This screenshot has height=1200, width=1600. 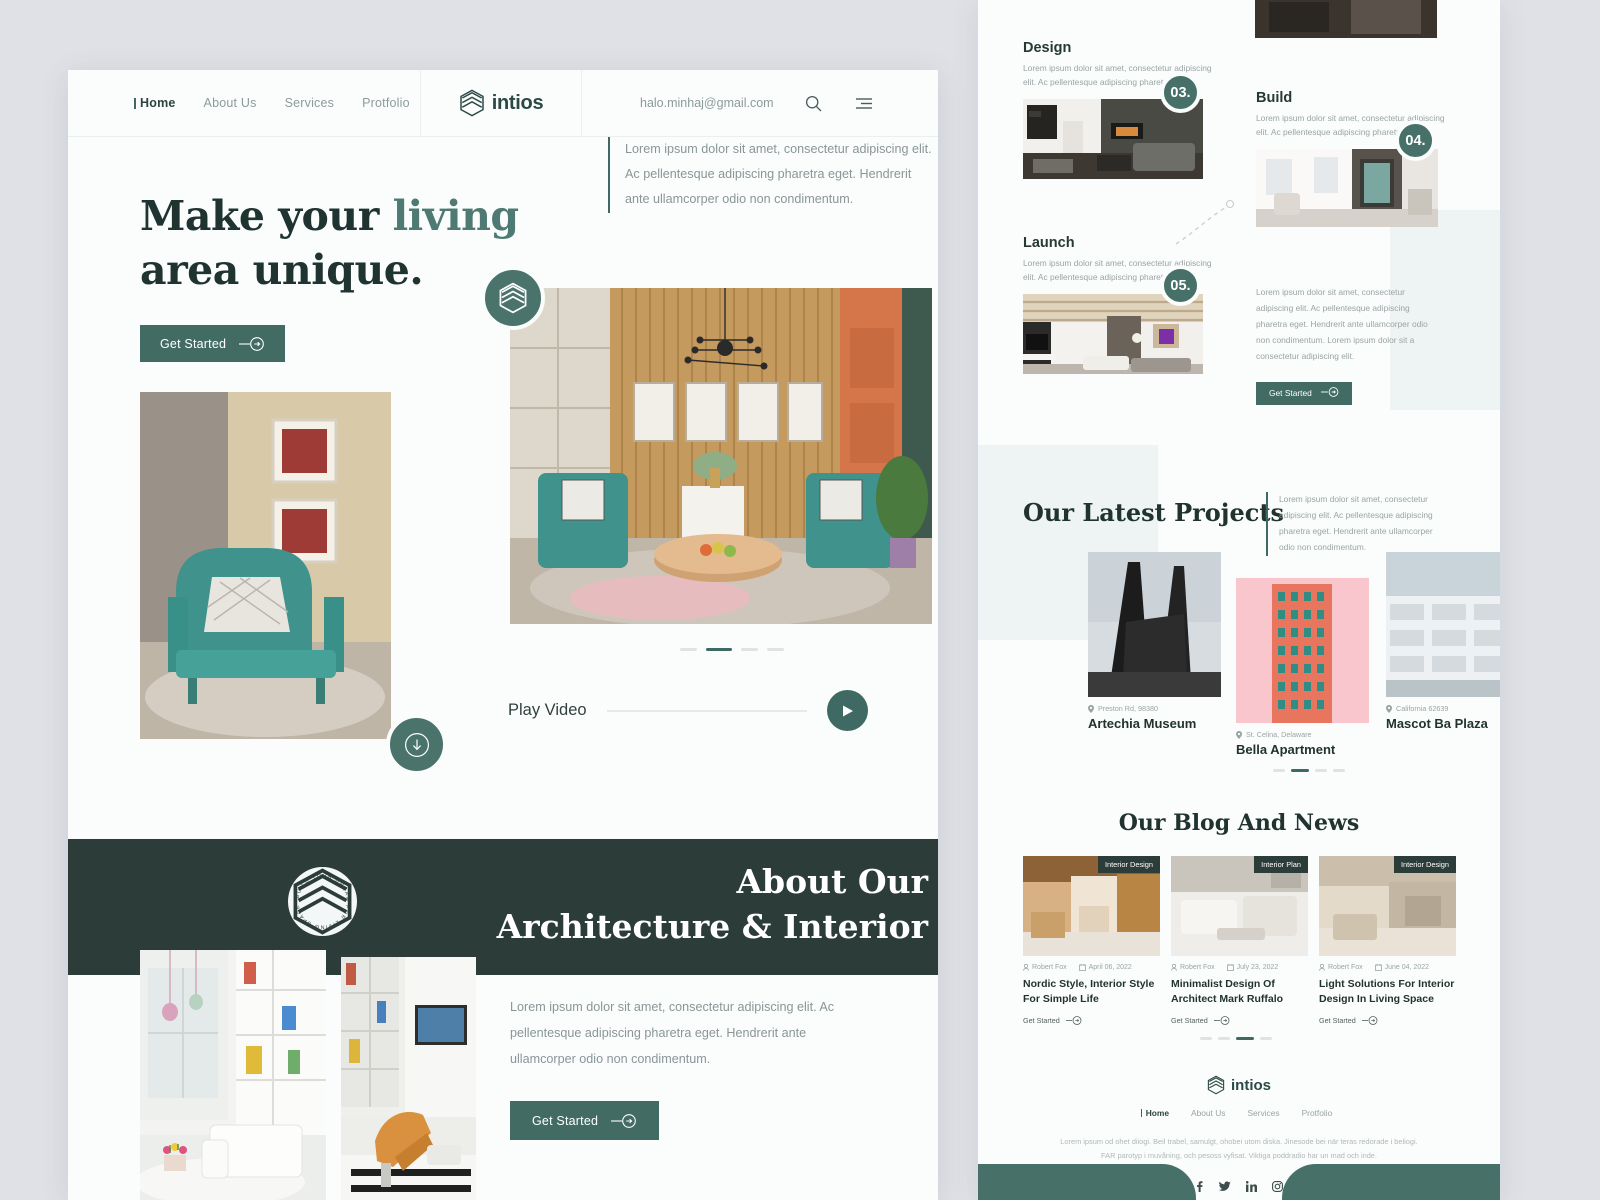 What do you see at coordinates (707, 103) in the screenshot?
I see `contact-email: halo.minhaj@gmail.com` at bounding box center [707, 103].